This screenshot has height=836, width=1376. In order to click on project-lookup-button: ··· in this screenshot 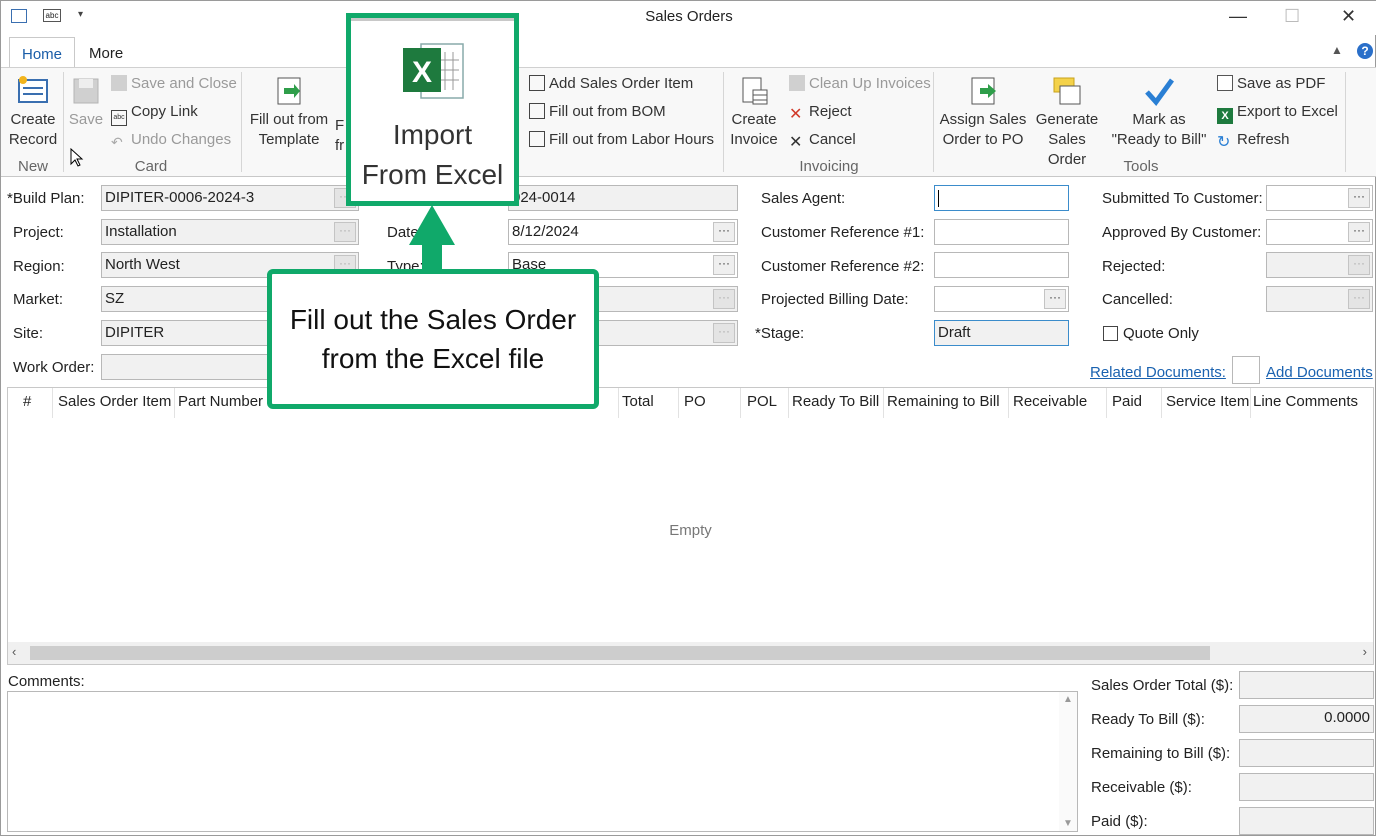, I will do `click(345, 232)`.